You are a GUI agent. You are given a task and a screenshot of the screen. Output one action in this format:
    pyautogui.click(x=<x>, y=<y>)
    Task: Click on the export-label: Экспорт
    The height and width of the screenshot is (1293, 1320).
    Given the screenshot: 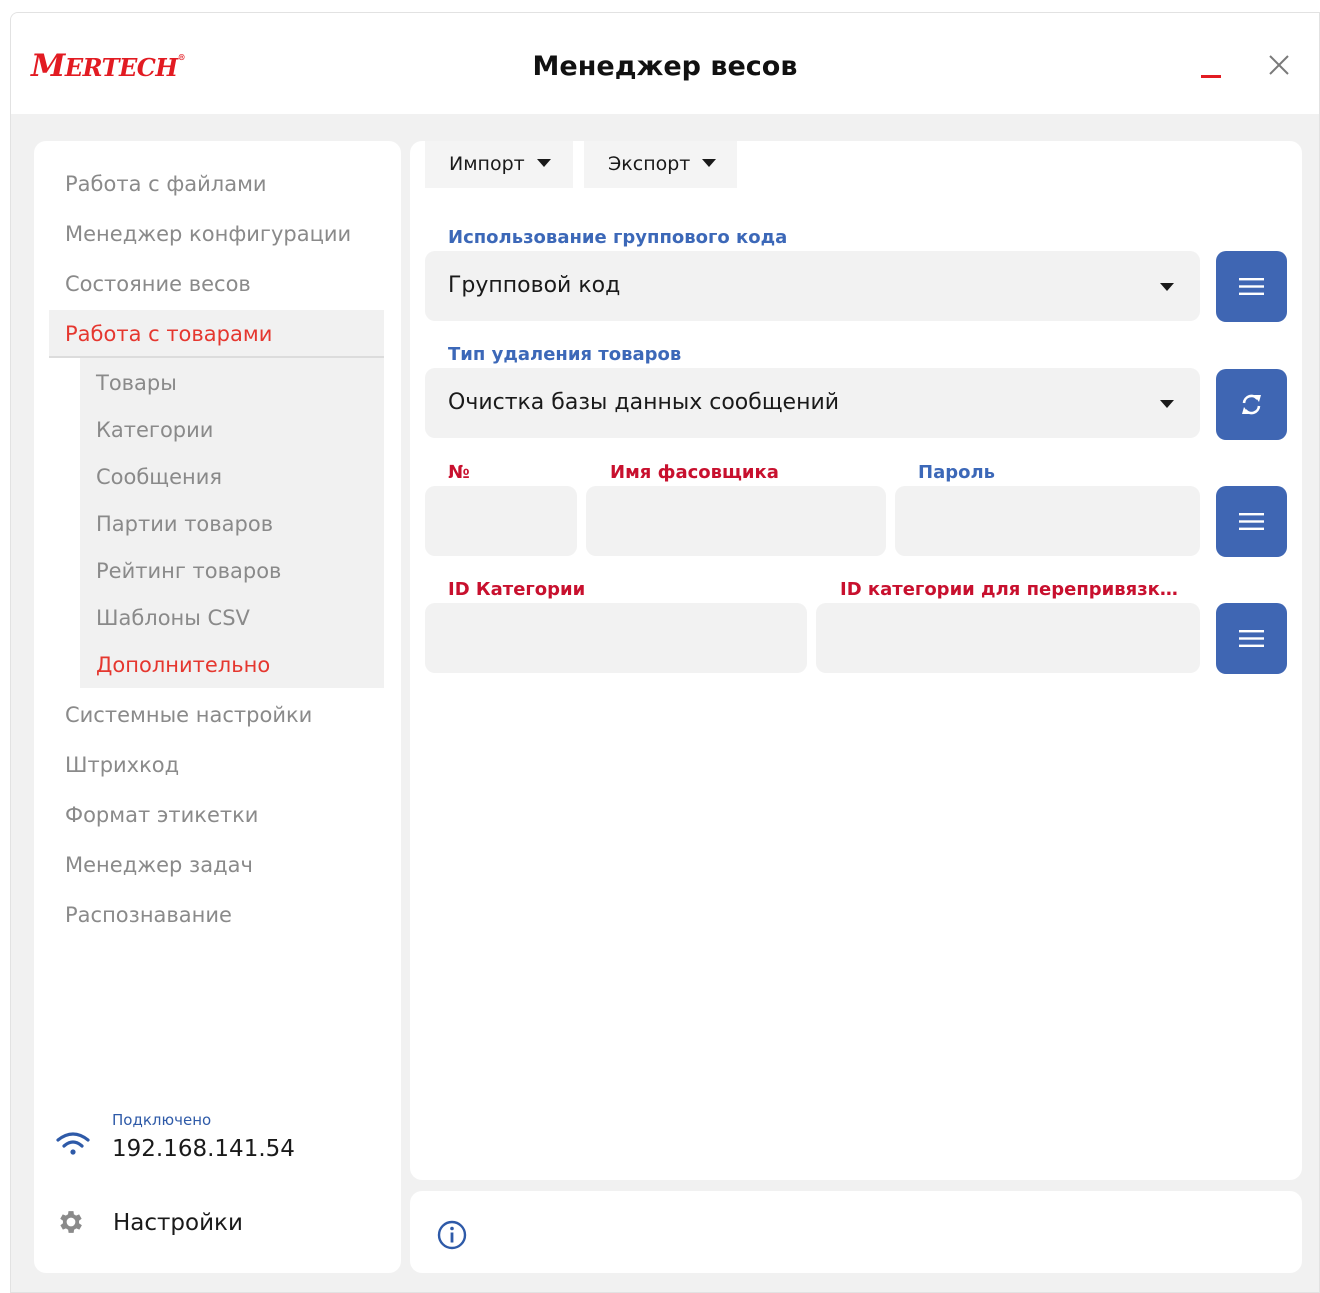 What is the action you would take?
    pyautogui.click(x=649, y=164)
    